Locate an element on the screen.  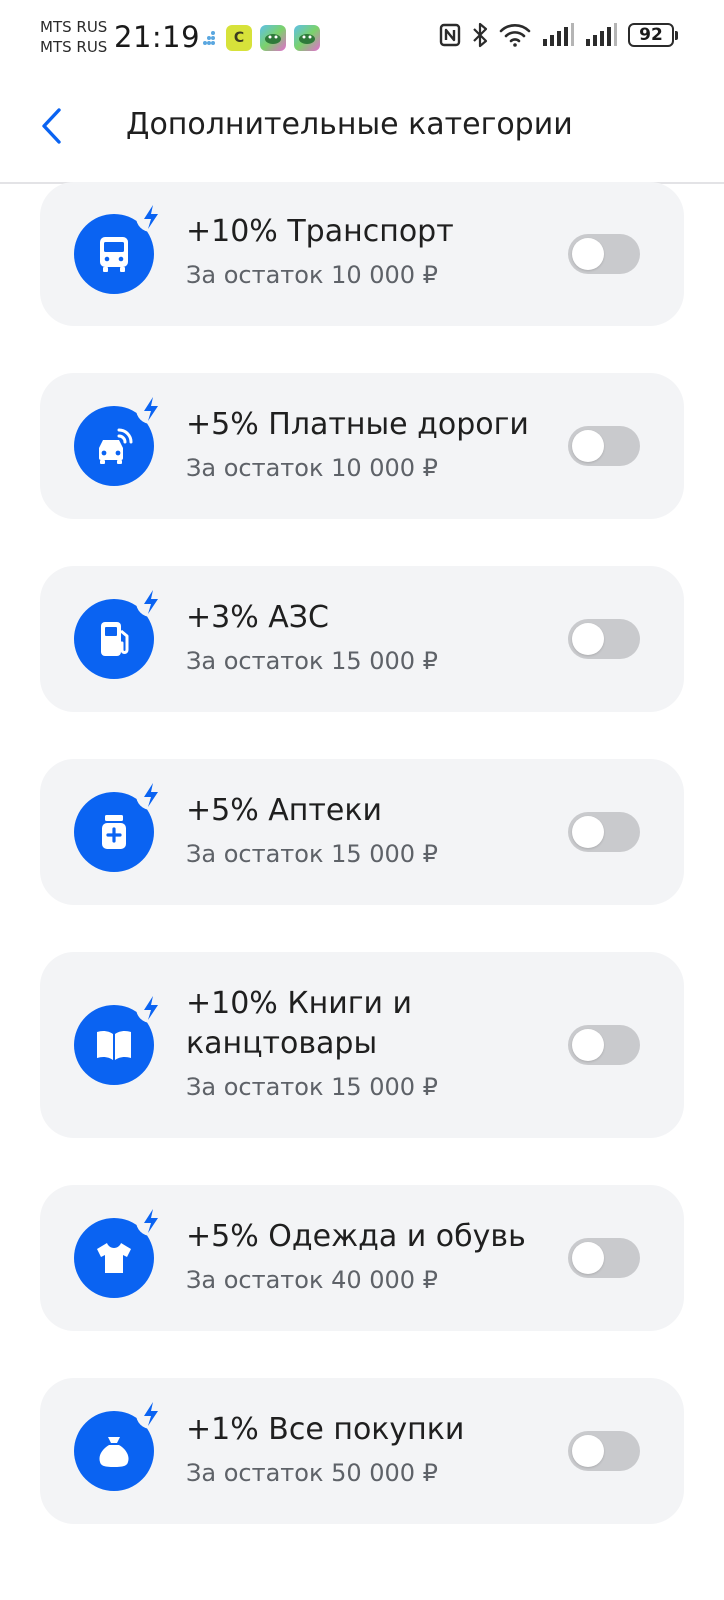
top-app-bar: Дополнительные категории is located at coordinates (362, 129).